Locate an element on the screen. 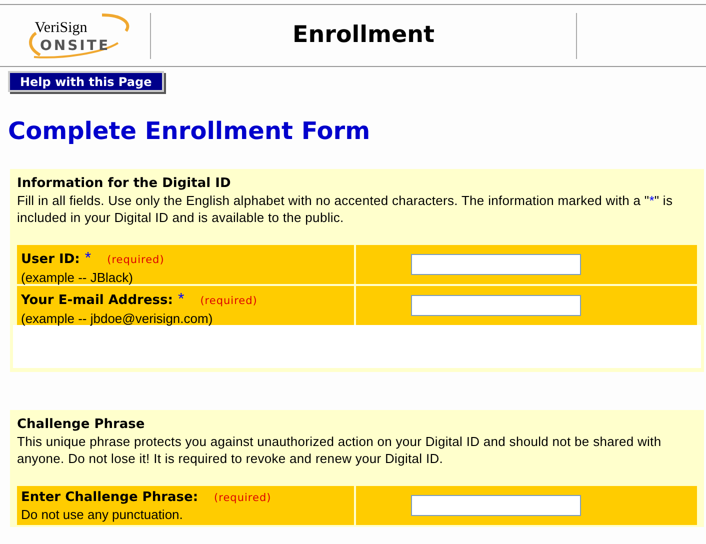 The image size is (706, 544). help-button: Help with this Page is located at coordinates (86, 81).